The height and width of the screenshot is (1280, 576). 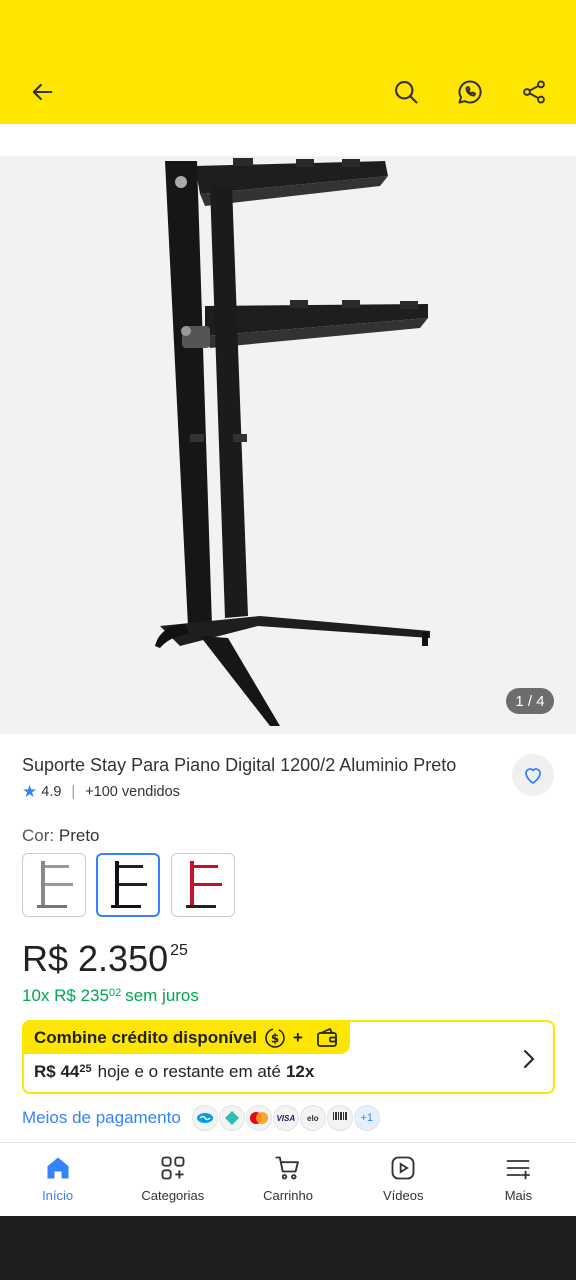 I want to click on sold-count: +100 vendidos, so click(x=132, y=792).